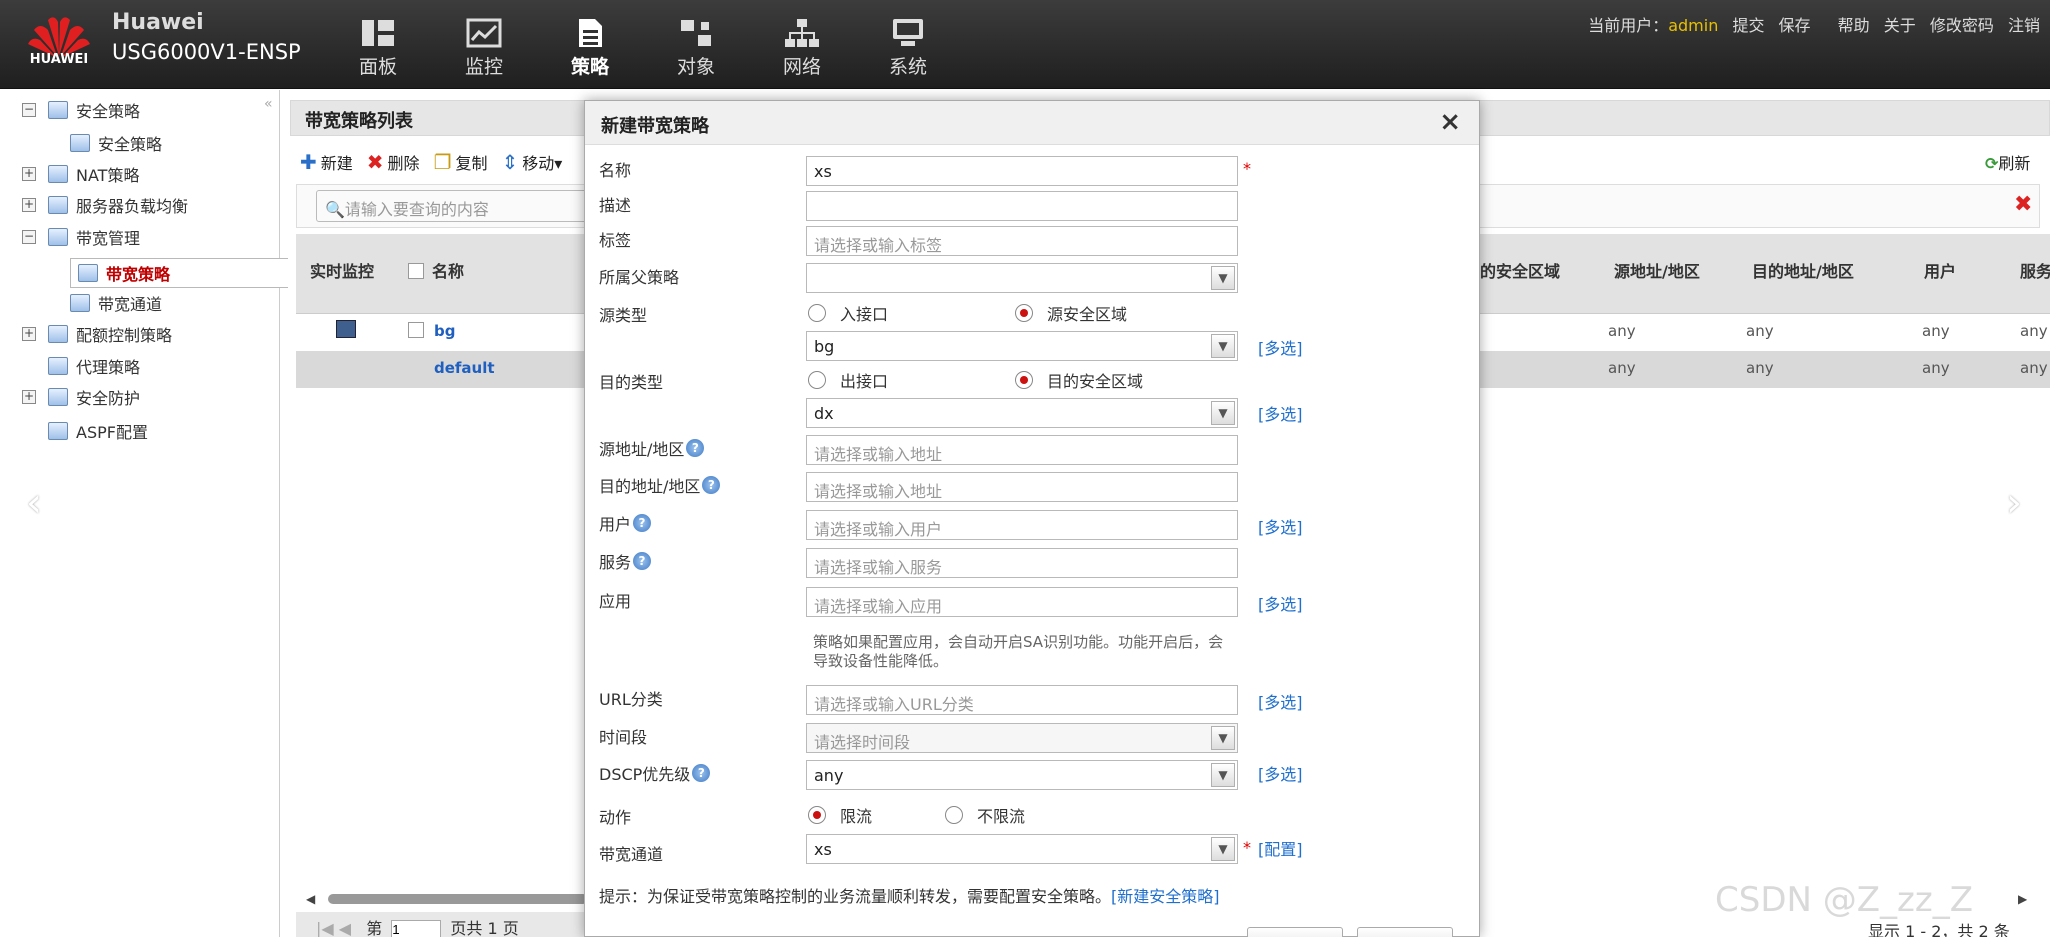  Describe the element at coordinates (326, 162) in the screenshot. I see `new-button: ✚ 新建` at that location.